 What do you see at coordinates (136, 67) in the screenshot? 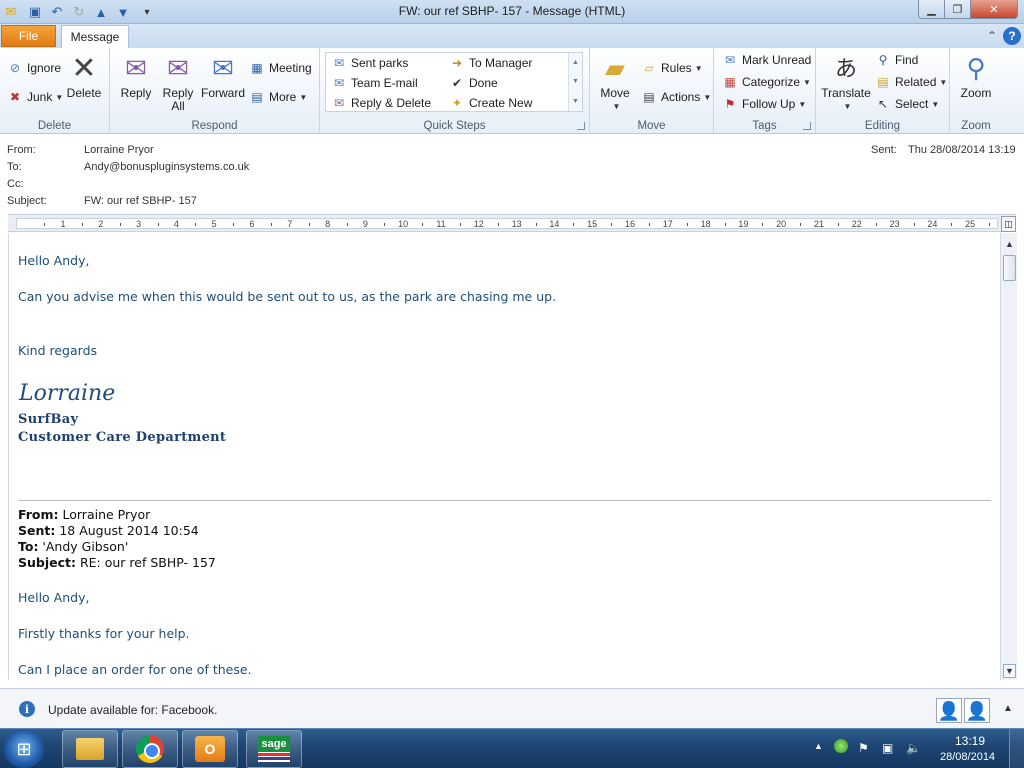
I see `reply-icon: ✉` at bounding box center [136, 67].